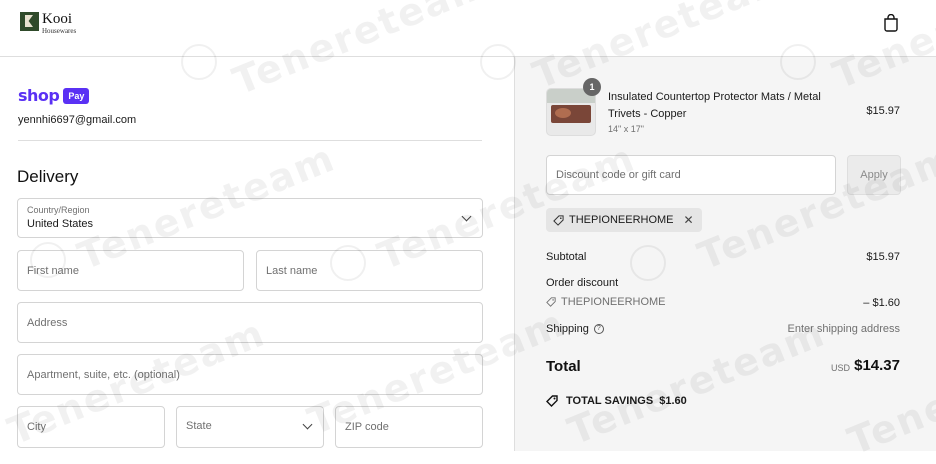 The image size is (936, 464). What do you see at coordinates (592, 87) in the screenshot?
I see `quantity-badge: 1` at bounding box center [592, 87].